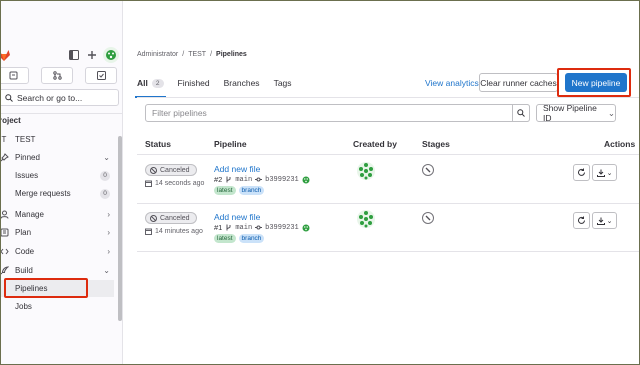 The height and width of the screenshot is (365, 640). I want to click on pipeline-meta: #1 main b3999231, so click(262, 227).